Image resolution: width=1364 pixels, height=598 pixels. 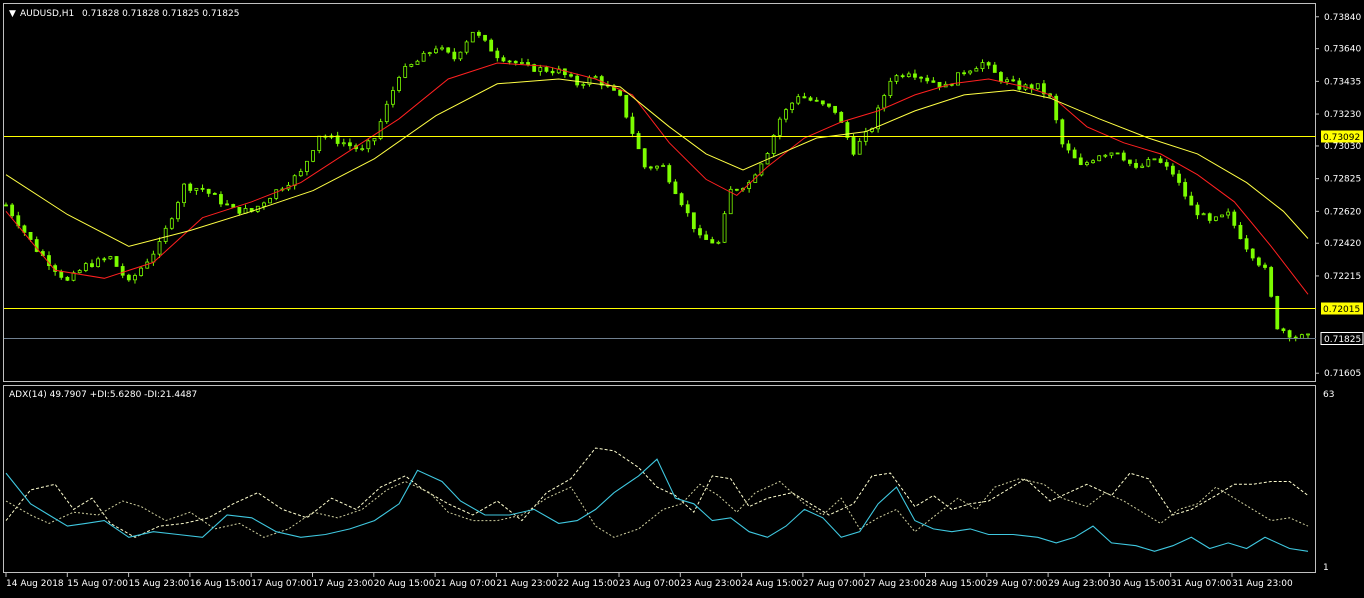 I want to click on time-tick-label: 27 Aug 07:00, so click(x=833, y=584).